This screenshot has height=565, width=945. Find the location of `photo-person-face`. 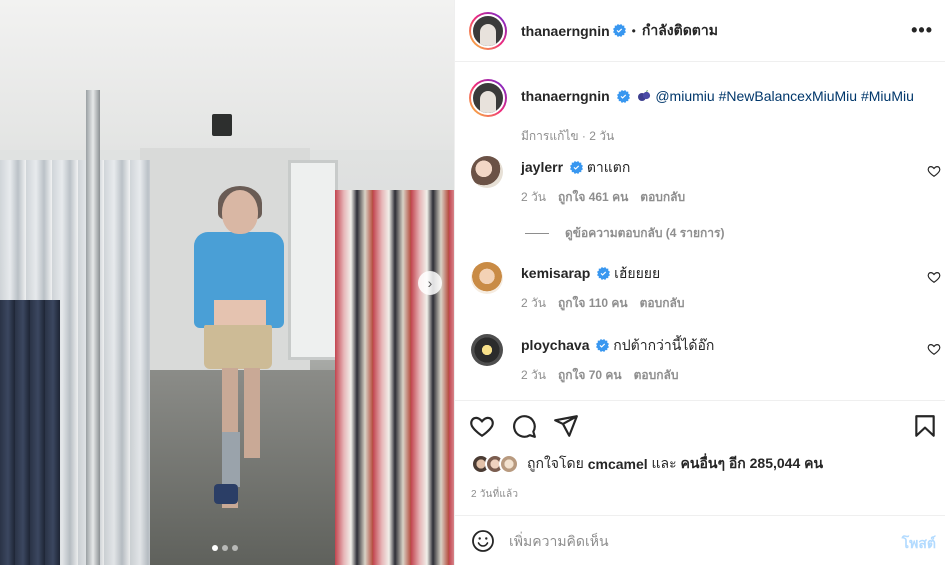

photo-person-face is located at coordinates (240, 212).